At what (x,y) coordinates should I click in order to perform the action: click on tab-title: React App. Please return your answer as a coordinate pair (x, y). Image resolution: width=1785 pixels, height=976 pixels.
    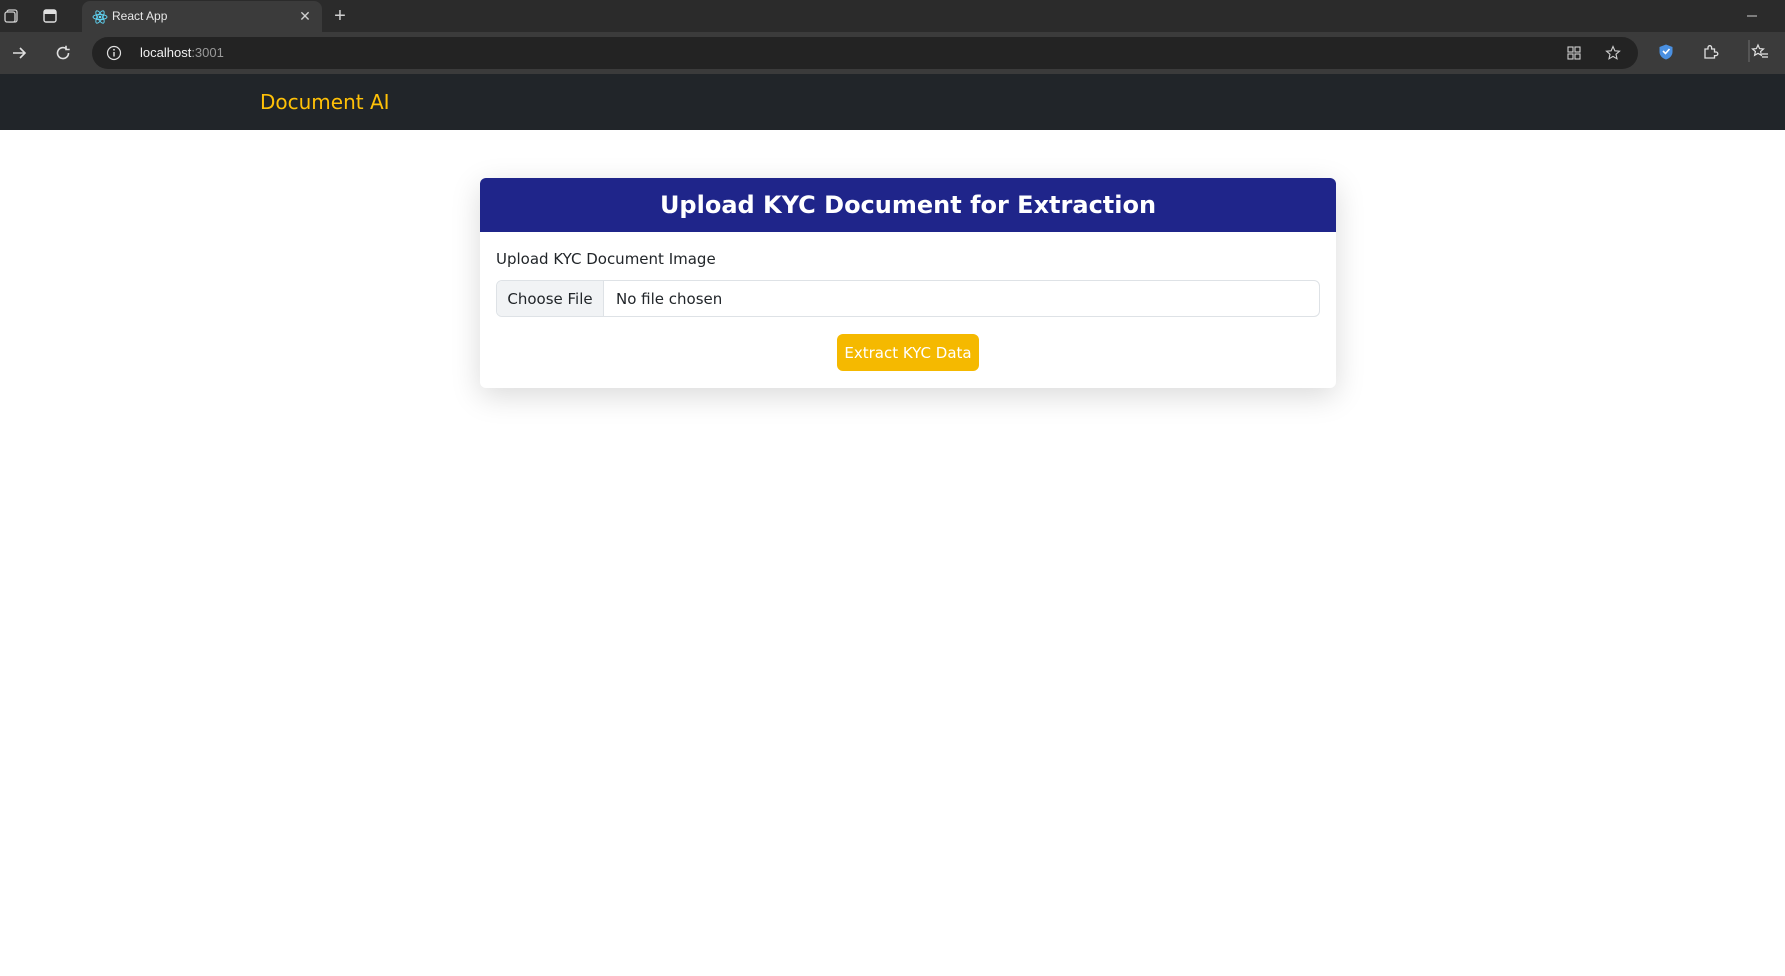
    Looking at the image, I should click on (140, 16).